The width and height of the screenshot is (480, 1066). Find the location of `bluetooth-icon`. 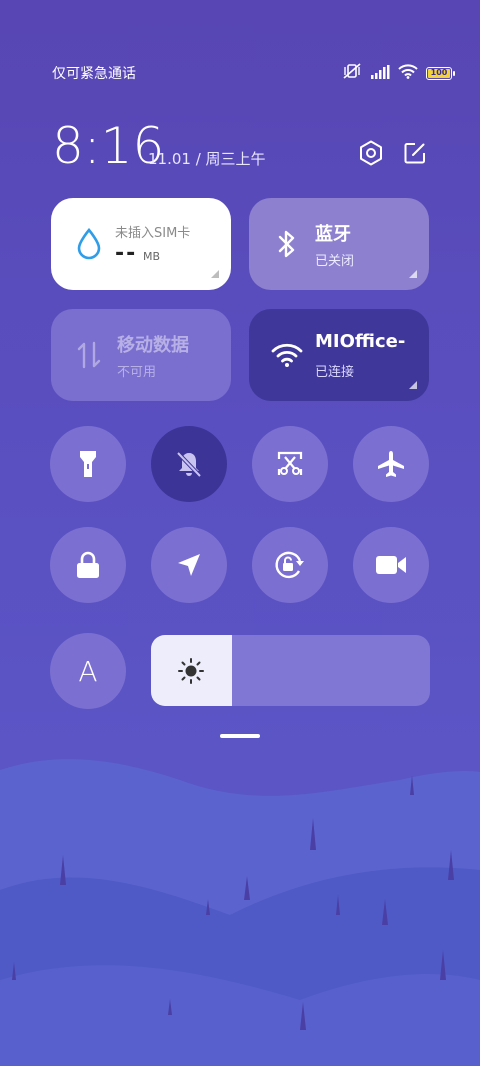

bluetooth-icon is located at coordinates (287, 244).